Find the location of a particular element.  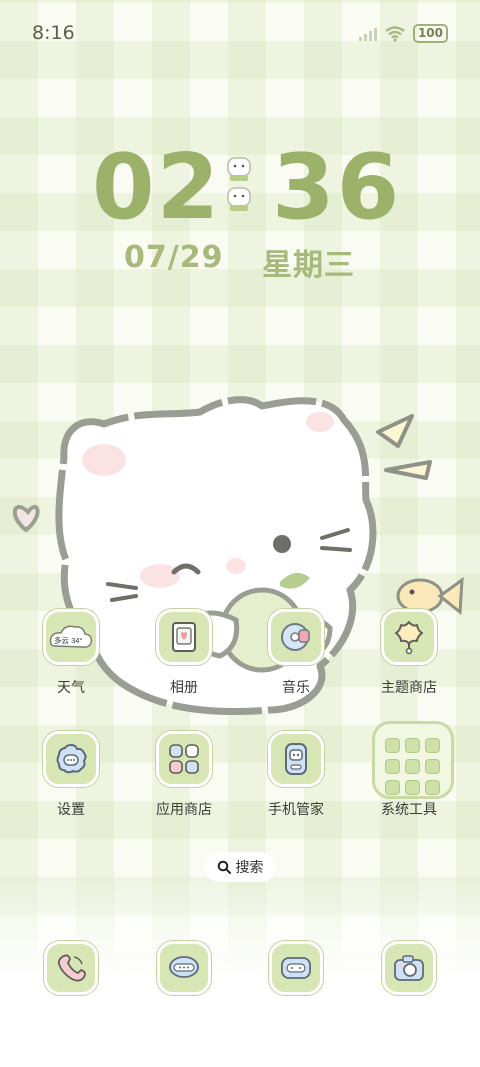

app-store-icon is located at coordinates (184, 759).